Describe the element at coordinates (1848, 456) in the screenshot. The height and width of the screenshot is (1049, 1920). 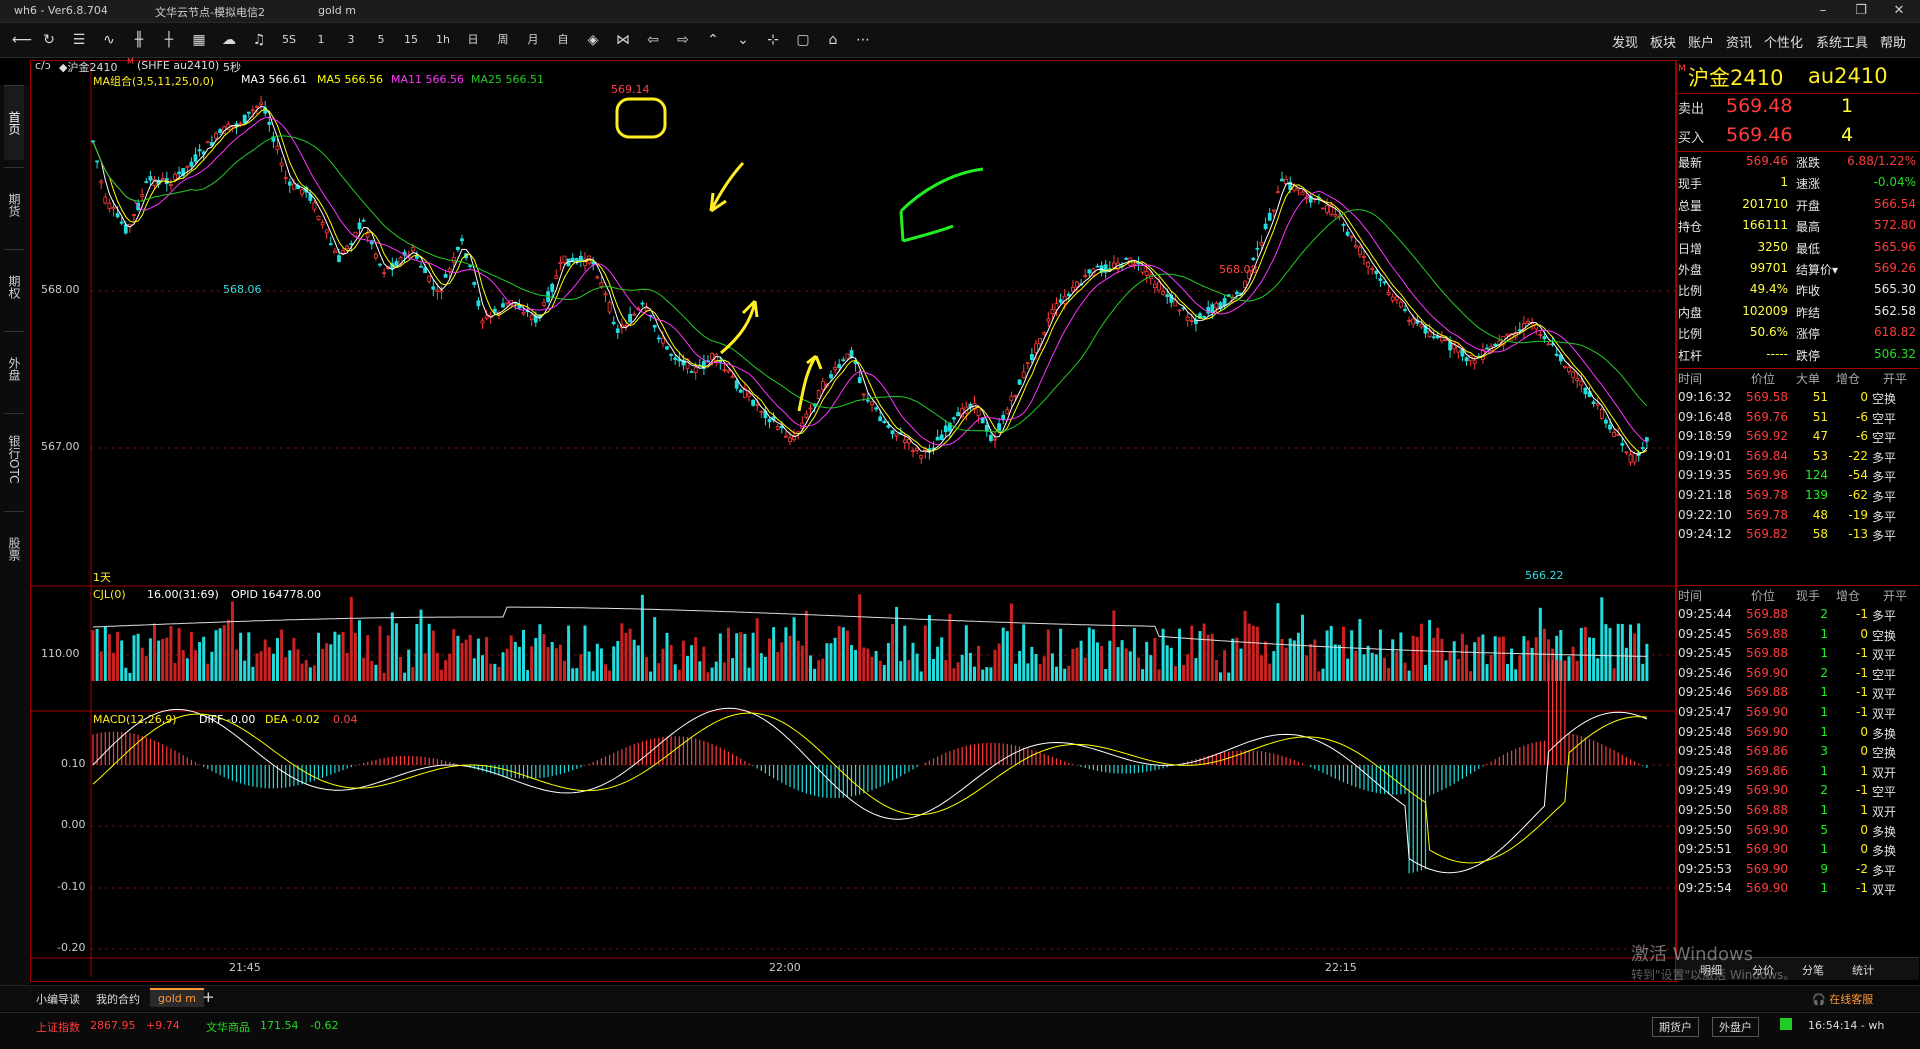
I see `oi-change-cell: -22` at that location.